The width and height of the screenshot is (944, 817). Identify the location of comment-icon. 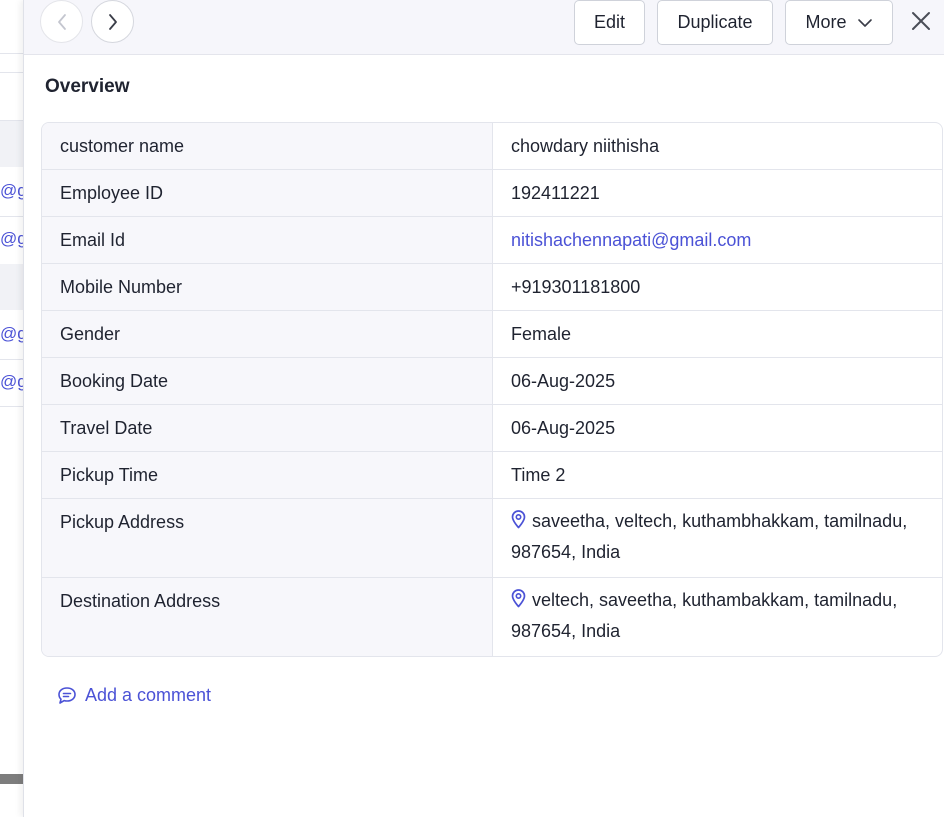
(67, 695).